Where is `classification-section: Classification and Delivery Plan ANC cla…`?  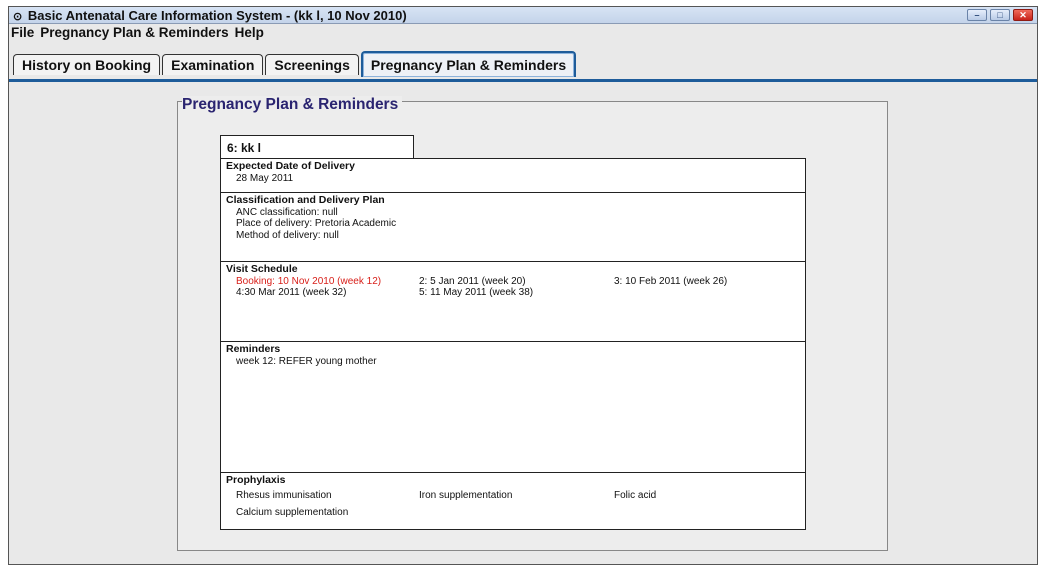 classification-section: Classification and Delivery Plan ANC cla… is located at coordinates (513, 226).